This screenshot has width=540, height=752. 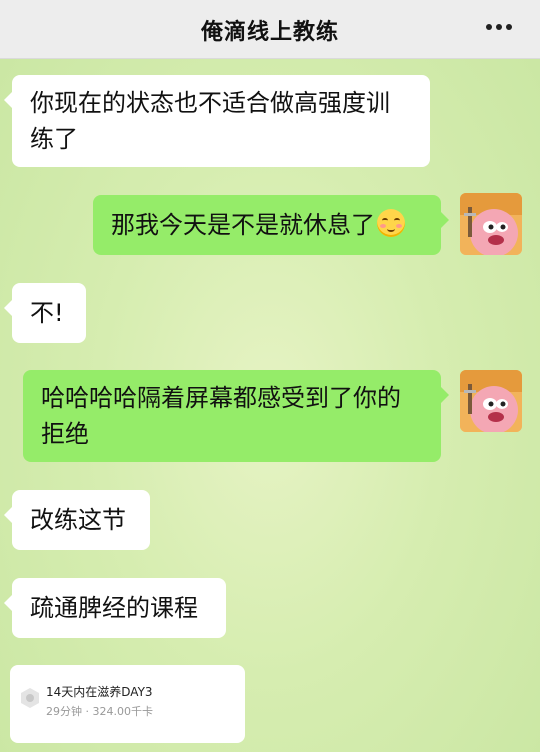 I want to click on message-bubble-received: 疏通脾经的课程, so click(x=115, y=608).